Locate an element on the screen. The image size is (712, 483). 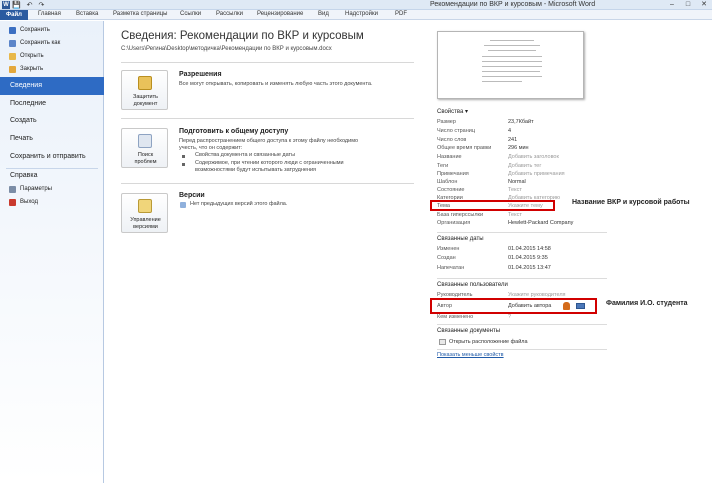
word-app-icon: W is located at coordinates (6, 5).